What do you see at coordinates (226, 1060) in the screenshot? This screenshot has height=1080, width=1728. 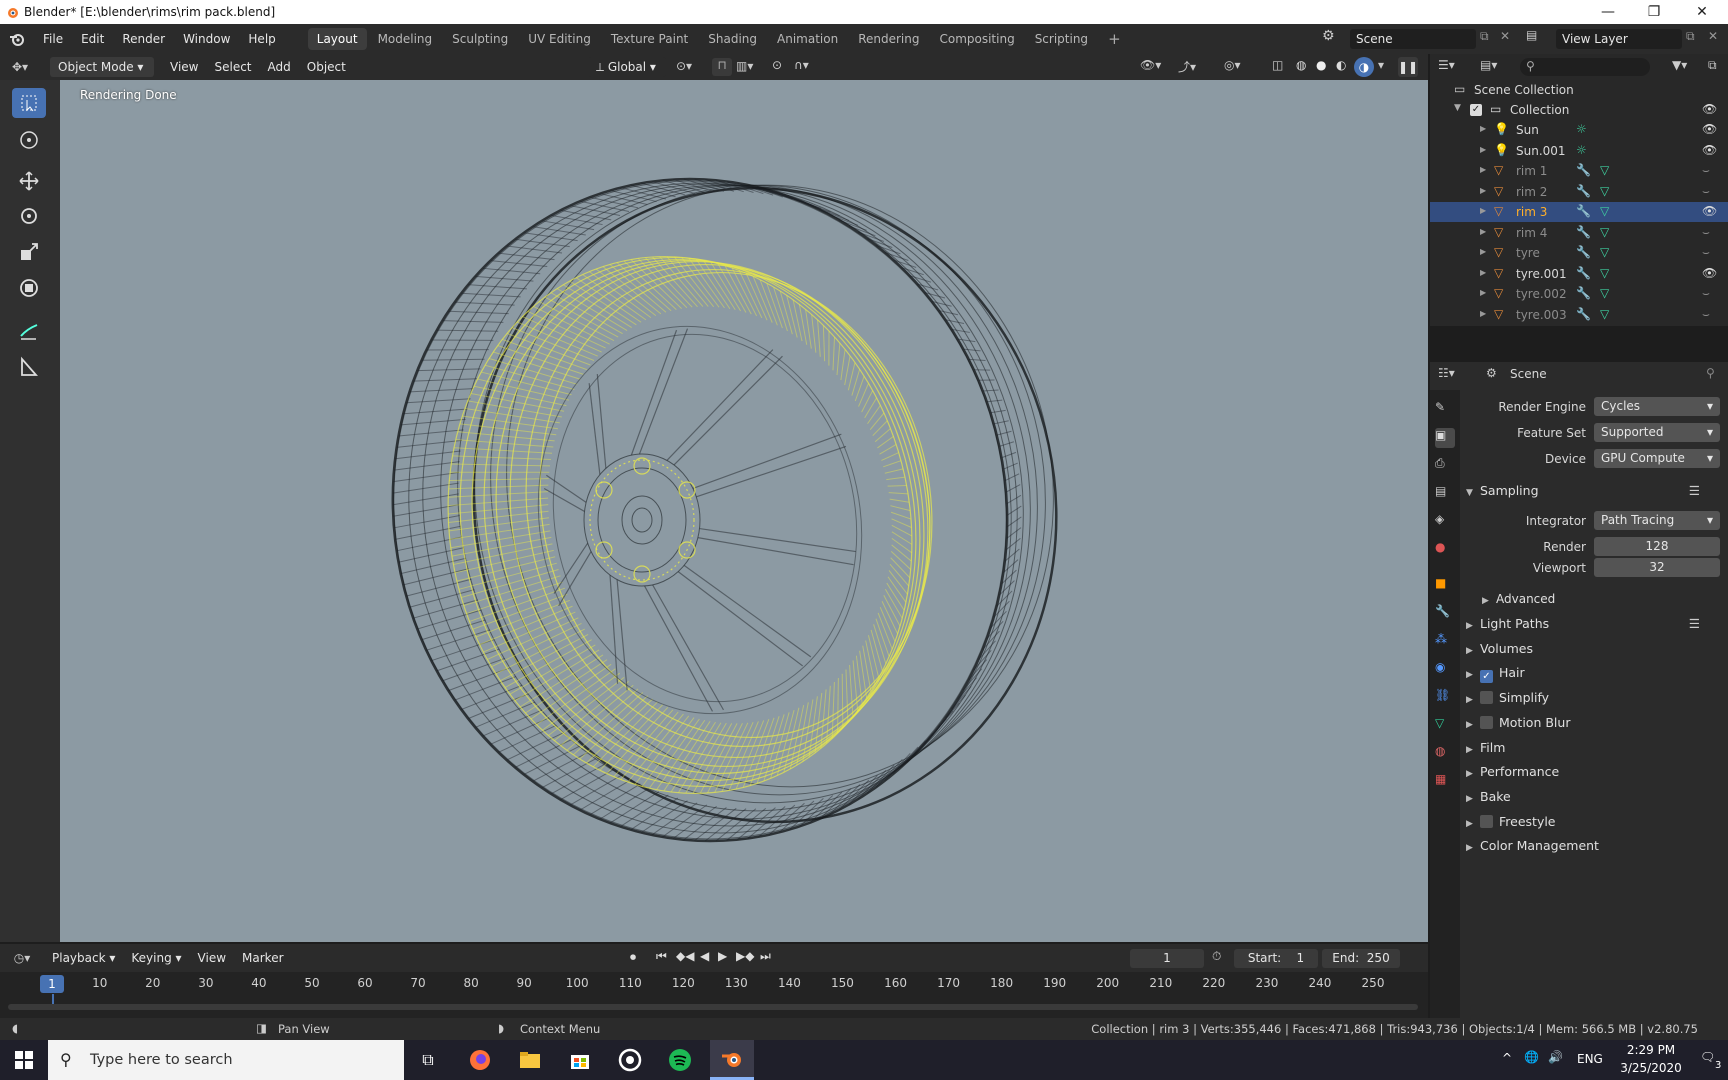 I see `taskbar-search-box: ⚲ Type here to search` at bounding box center [226, 1060].